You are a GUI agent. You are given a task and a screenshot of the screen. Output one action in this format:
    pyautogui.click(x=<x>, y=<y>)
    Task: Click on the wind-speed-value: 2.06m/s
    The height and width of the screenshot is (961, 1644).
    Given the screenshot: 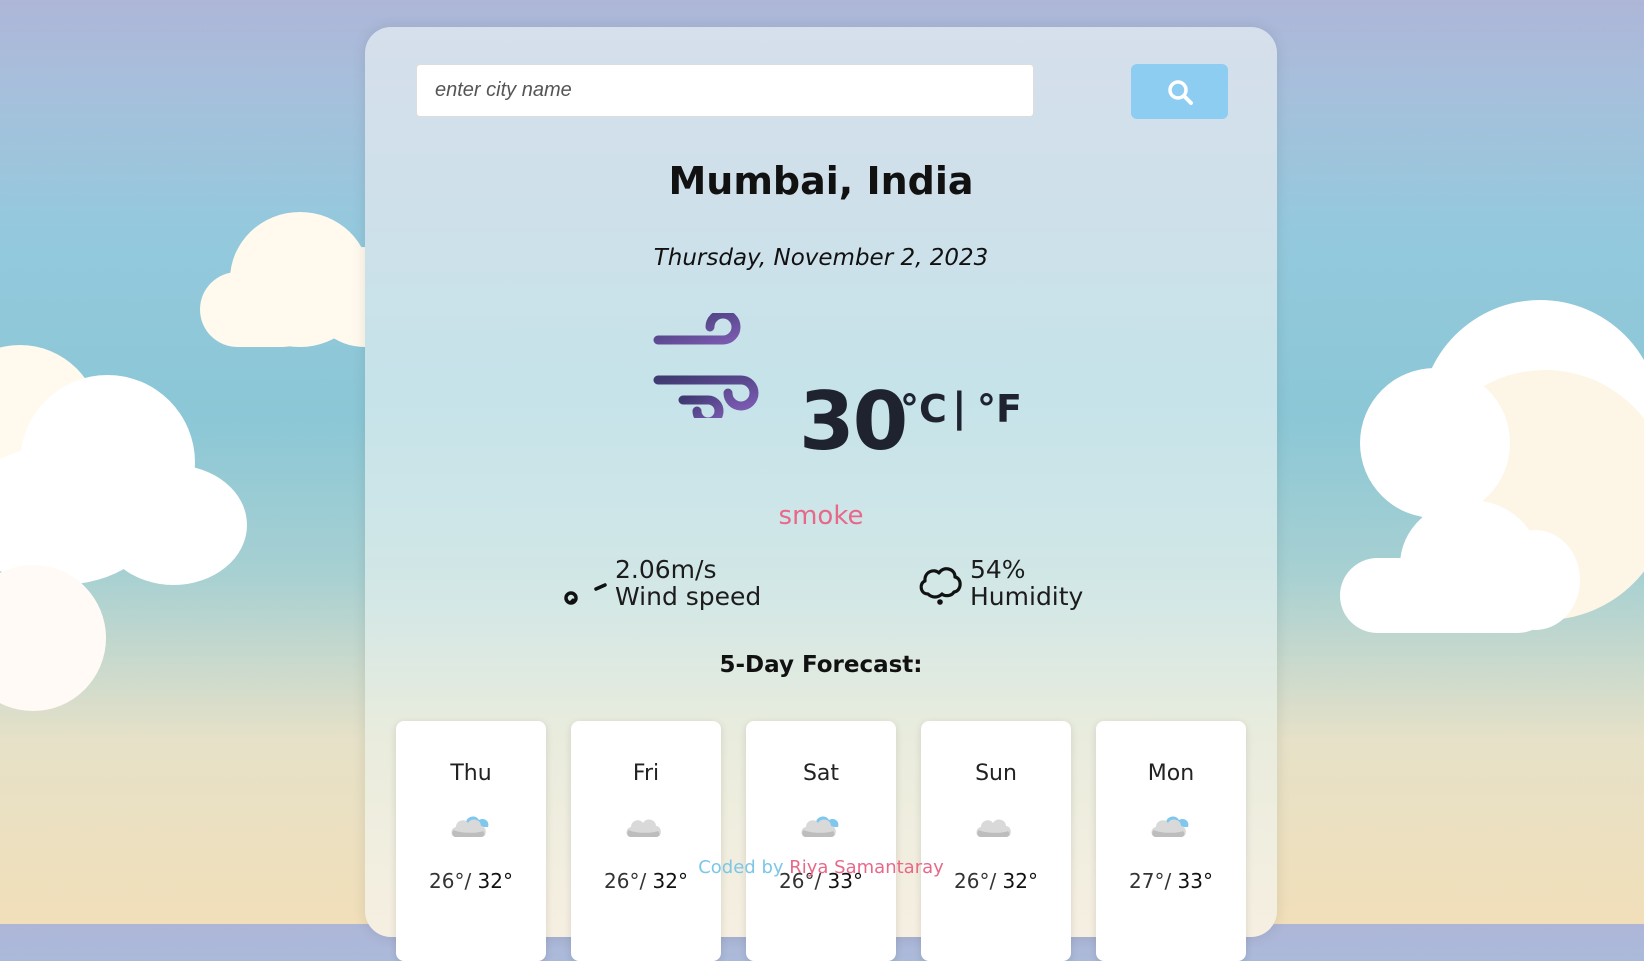 What is the action you would take?
    pyautogui.click(x=666, y=569)
    